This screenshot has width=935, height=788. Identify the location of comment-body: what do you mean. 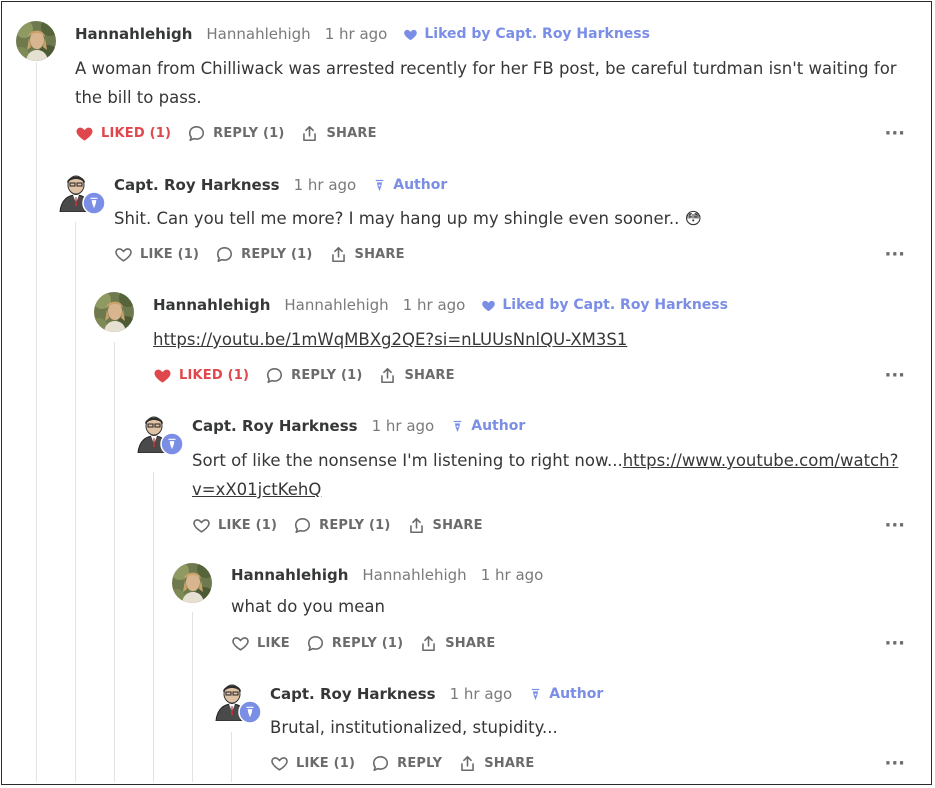
(308, 606).